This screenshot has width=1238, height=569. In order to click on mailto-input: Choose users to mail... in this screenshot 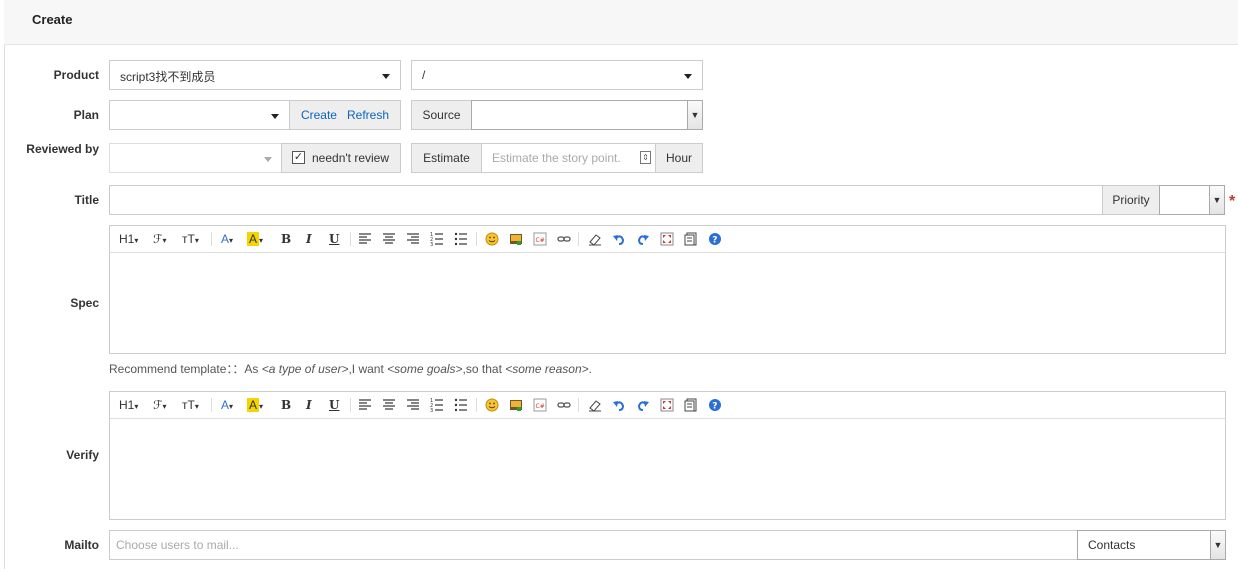, I will do `click(593, 545)`.